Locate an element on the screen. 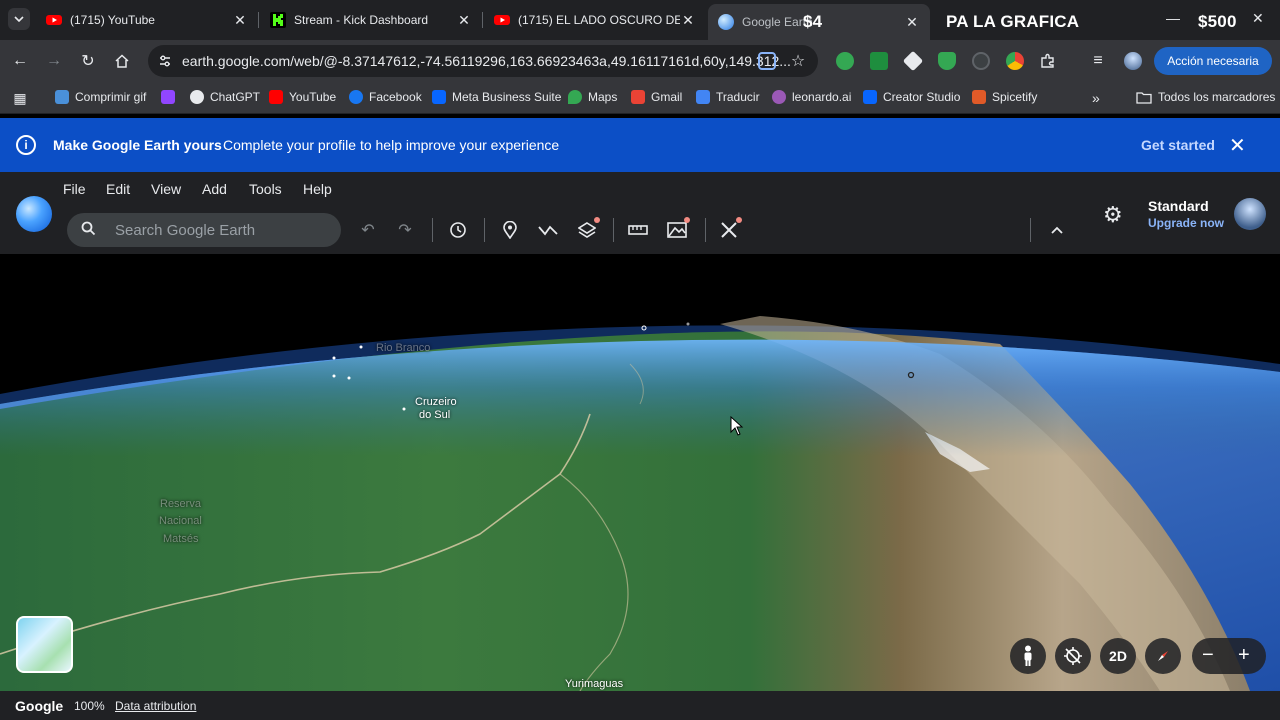 The image size is (1280, 720). account-avatar is located at coordinates (1250, 214).